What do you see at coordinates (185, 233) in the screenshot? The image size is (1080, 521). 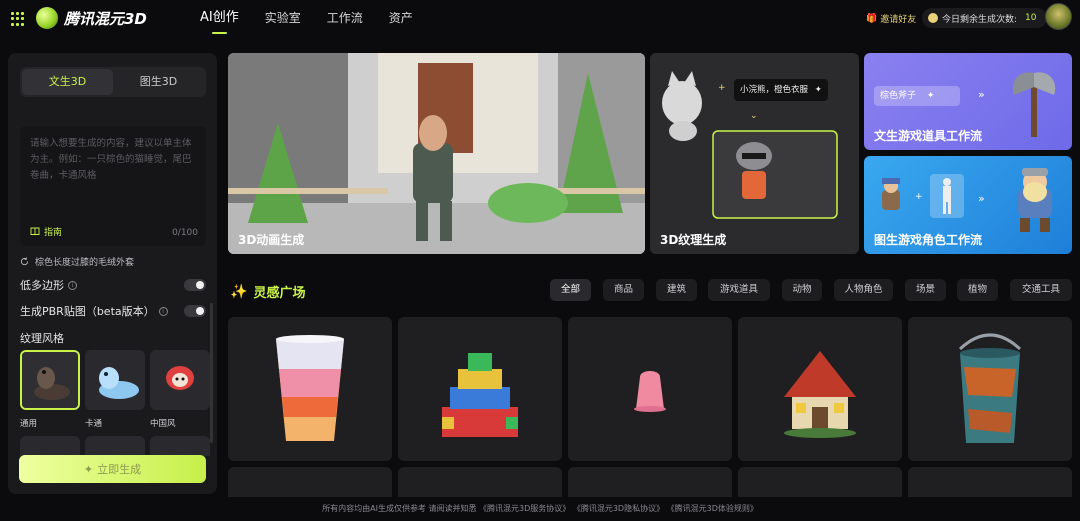 I see `char-count: 0/100` at bounding box center [185, 233].